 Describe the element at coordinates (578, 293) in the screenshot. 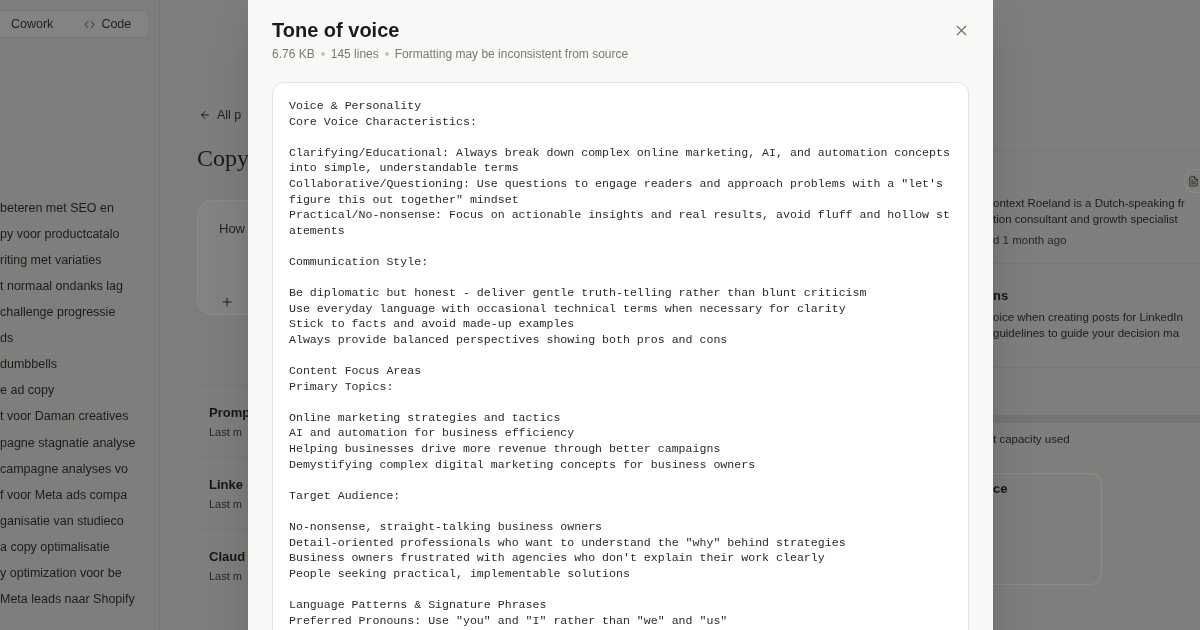

I see `text-line: Be diplomatic but honest - deliver gentle truth-telling rather than blunt criticism` at that location.